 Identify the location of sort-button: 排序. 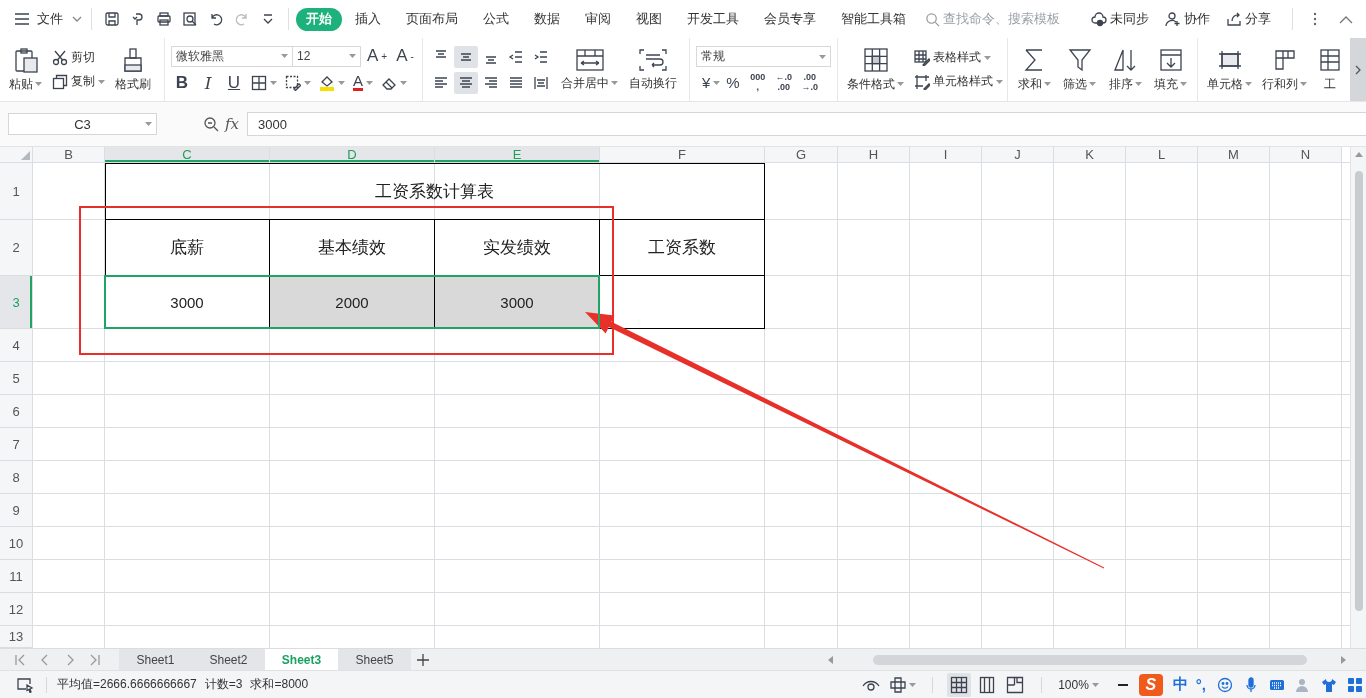
(1125, 69).